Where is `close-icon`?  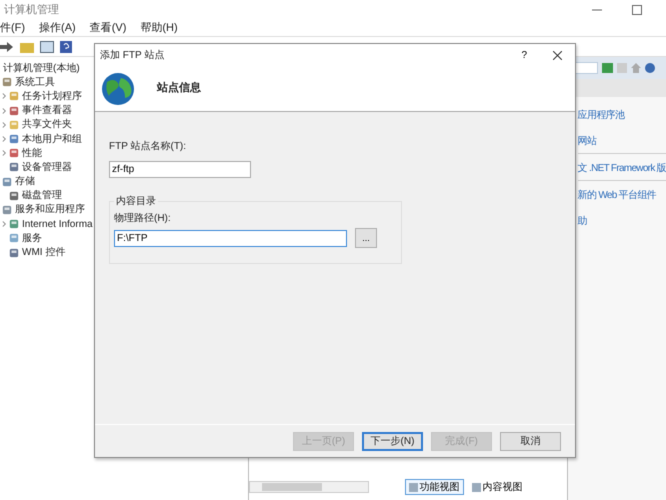
close-icon is located at coordinates (557, 55).